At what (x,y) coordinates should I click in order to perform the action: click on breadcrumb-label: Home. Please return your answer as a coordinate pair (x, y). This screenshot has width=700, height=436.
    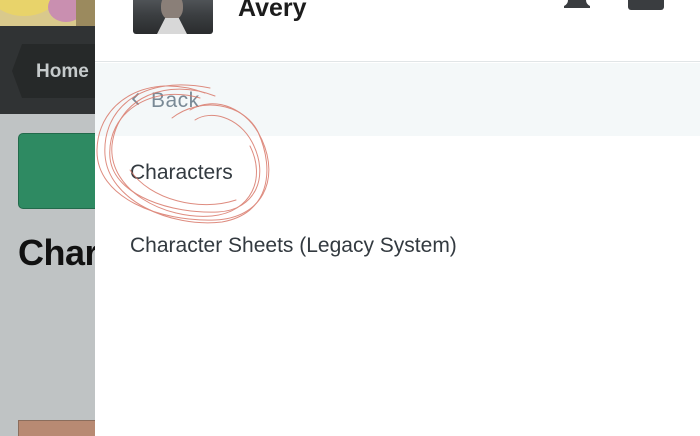
    Looking at the image, I should click on (62, 71).